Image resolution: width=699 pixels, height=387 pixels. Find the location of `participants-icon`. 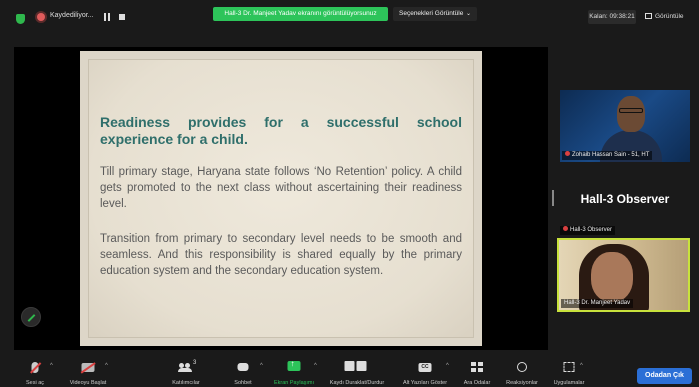

participants-icon is located at coordinates (185, 367).